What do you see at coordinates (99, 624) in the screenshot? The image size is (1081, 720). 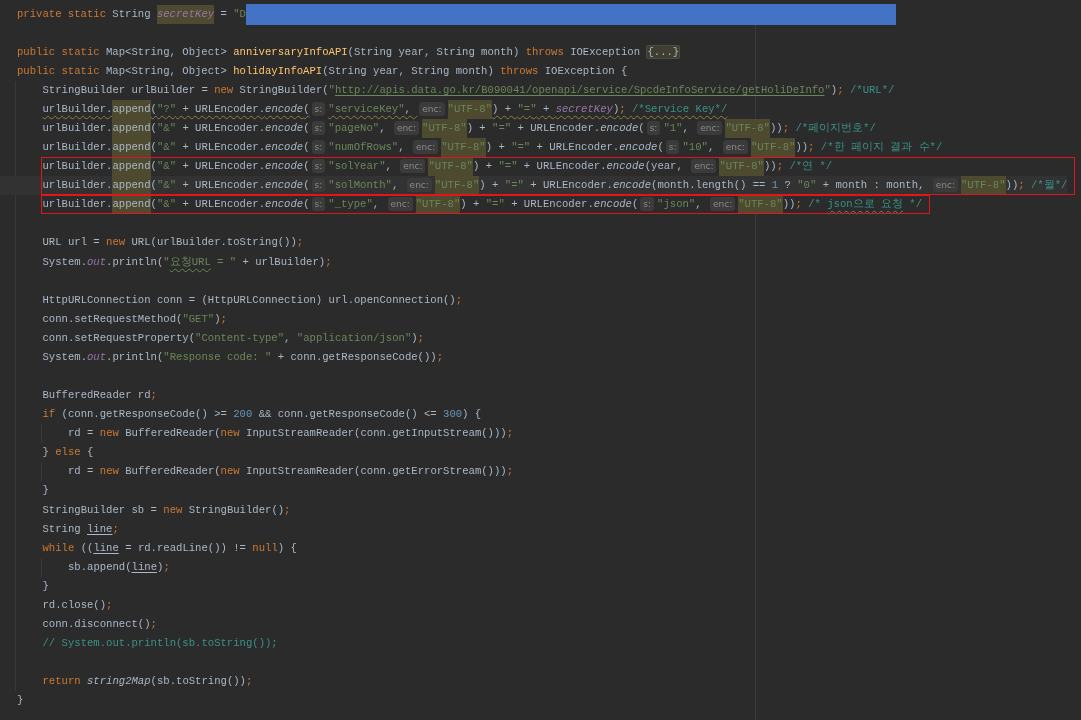 I see `code-line: conn.disconnect();` at bounding box center [99, 624].